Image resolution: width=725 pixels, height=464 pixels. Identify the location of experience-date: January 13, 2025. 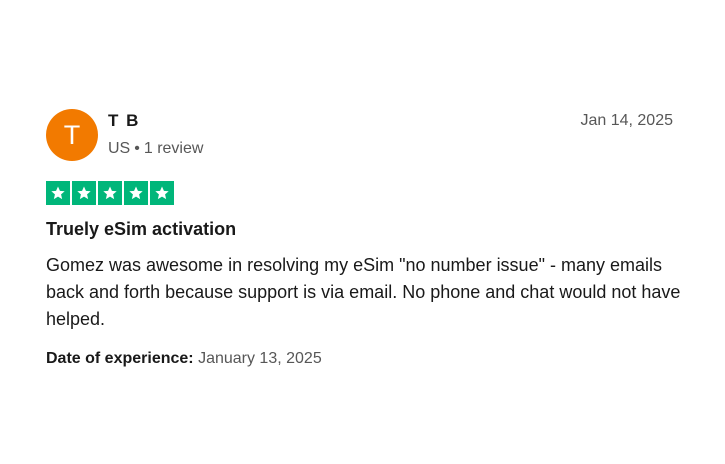
(260, 358).